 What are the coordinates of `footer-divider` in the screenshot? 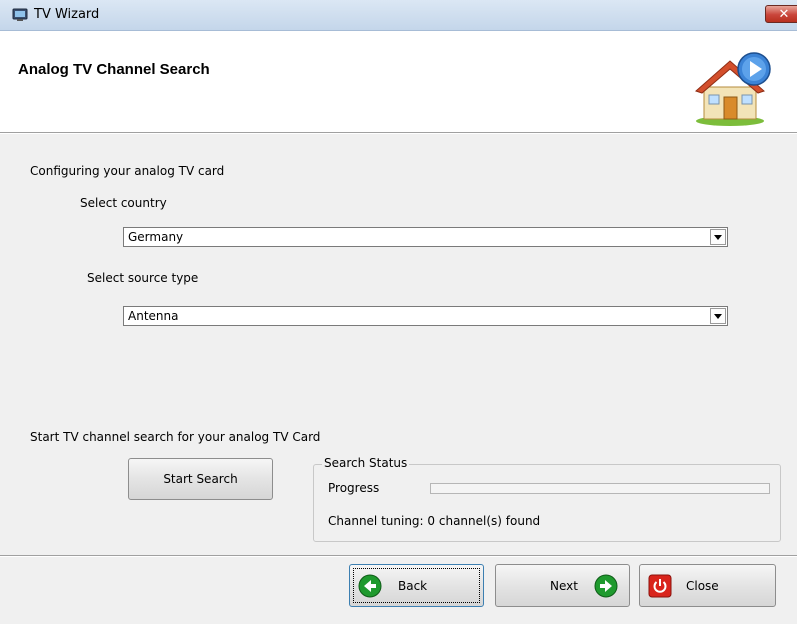 It's located at (398, 556).